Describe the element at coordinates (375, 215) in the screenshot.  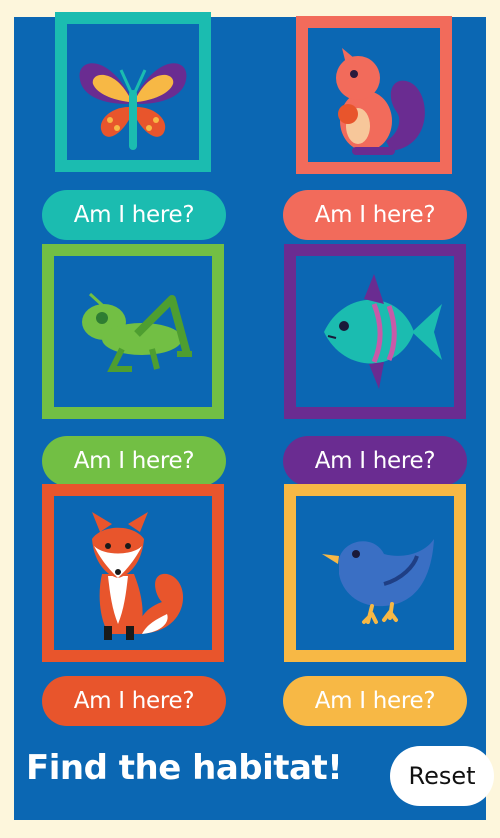
I see `am-i-here-button-2: Am I here?` at that location.